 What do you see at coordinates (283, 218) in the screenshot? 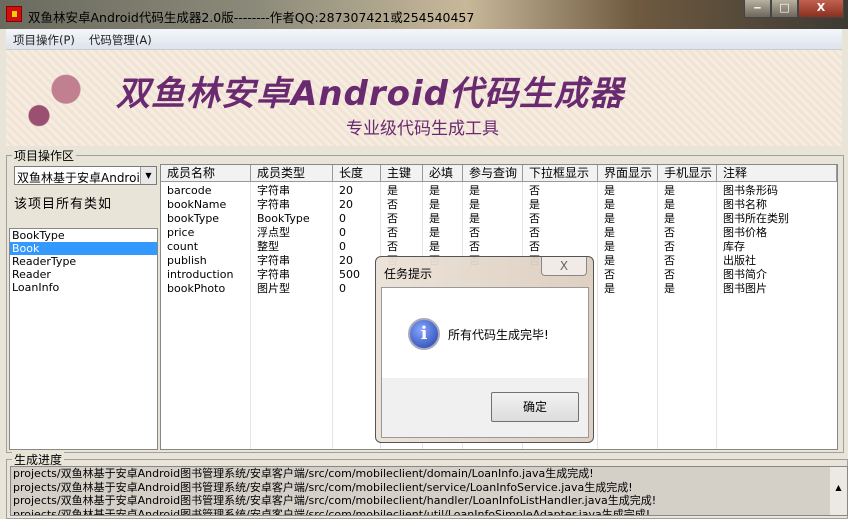
I see `table-cell: BookType` at bounding box center [283, 218].